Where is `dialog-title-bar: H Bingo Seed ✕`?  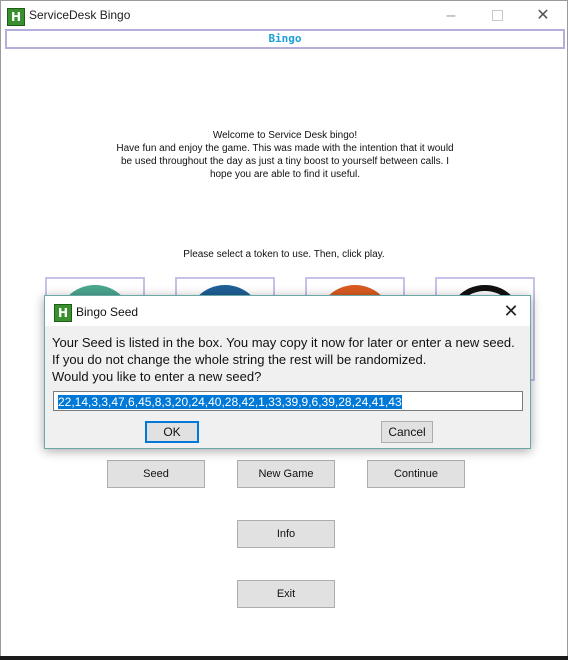
dialog-title-bar: H Bingo Seed ✕ is located at coordinates (287, 311).